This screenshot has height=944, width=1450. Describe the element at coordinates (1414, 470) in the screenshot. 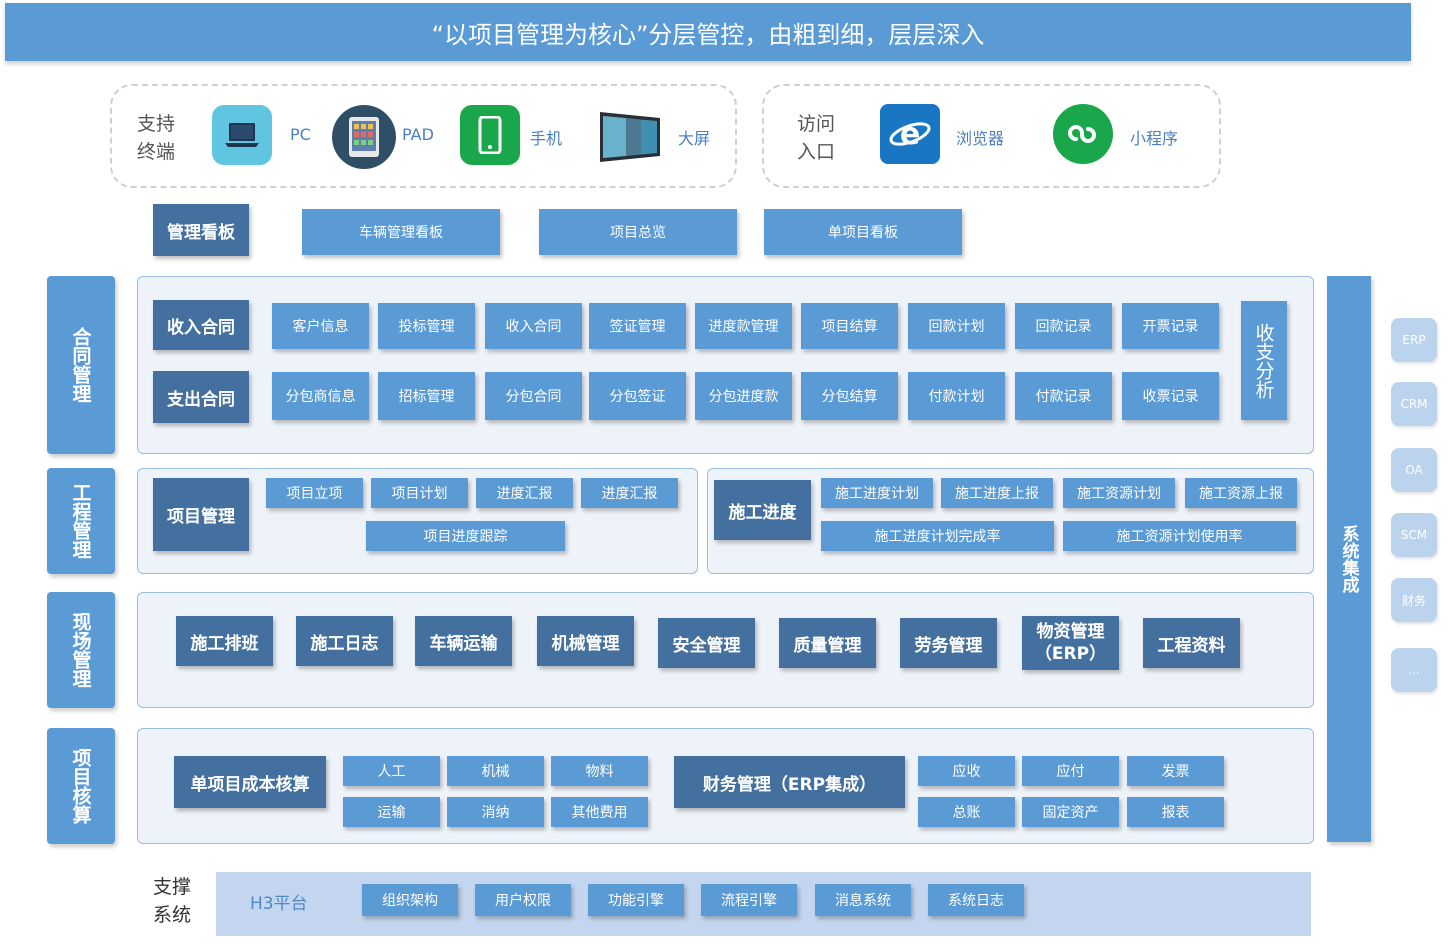

I see `integration-system-oa: OA` at that location.